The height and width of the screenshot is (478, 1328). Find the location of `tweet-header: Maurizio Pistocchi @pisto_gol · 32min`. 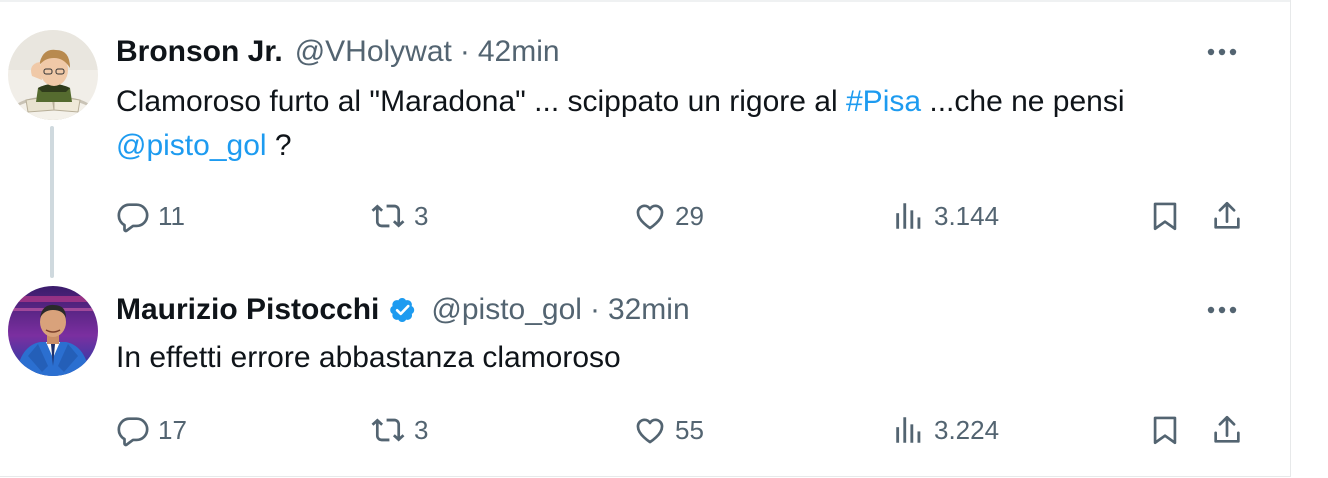

tweet-header: Maurizio Pistocchi @pisto_gol · 32min is located at coordinates (403, 310).